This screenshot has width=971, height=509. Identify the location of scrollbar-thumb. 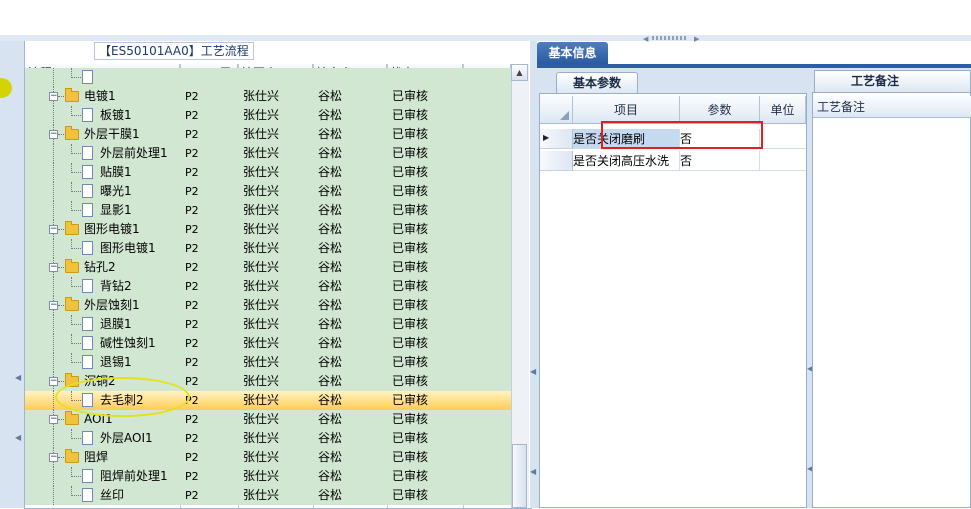
(519, 476).